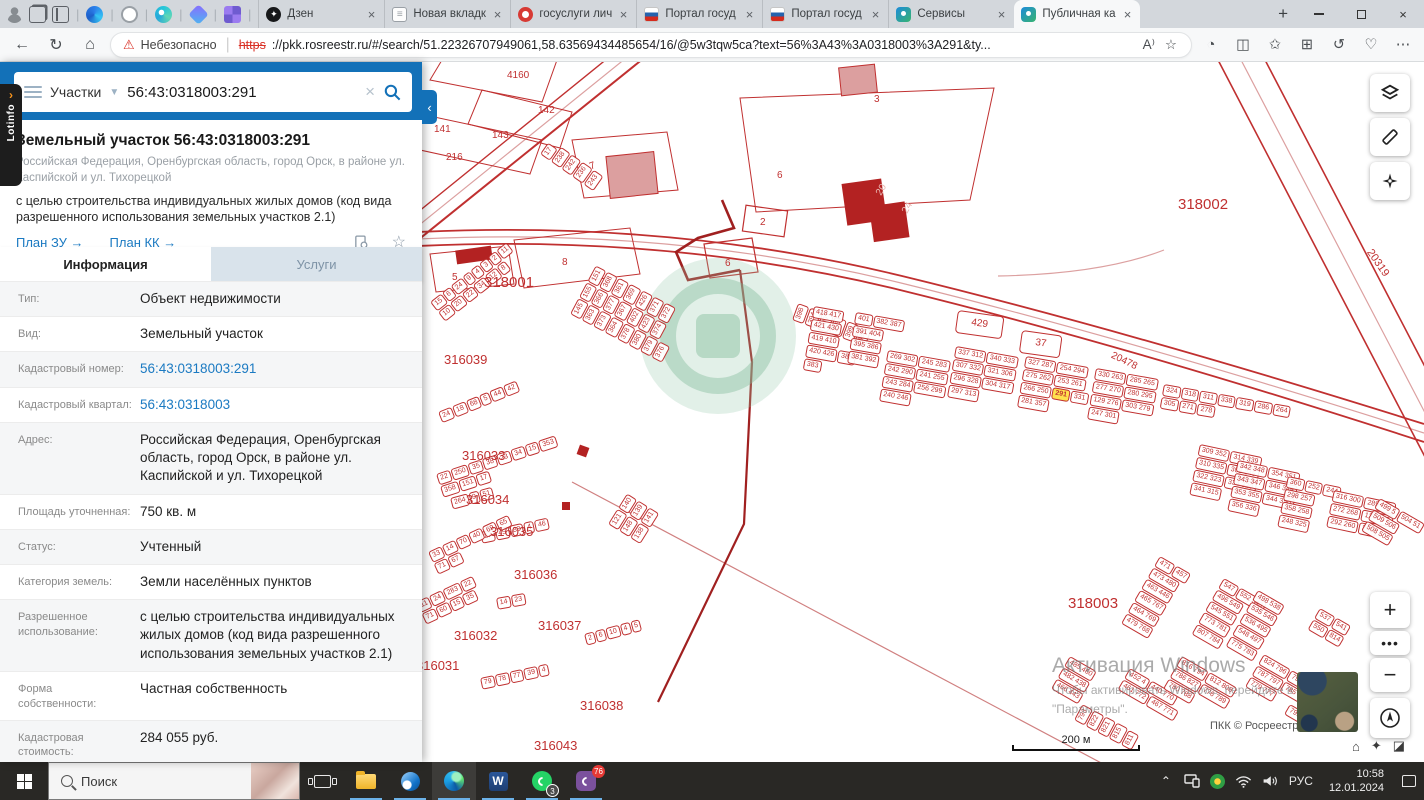 The image size is (1424, 800). I want to click on tab-uslugi: Услуги, so click(316, 264).